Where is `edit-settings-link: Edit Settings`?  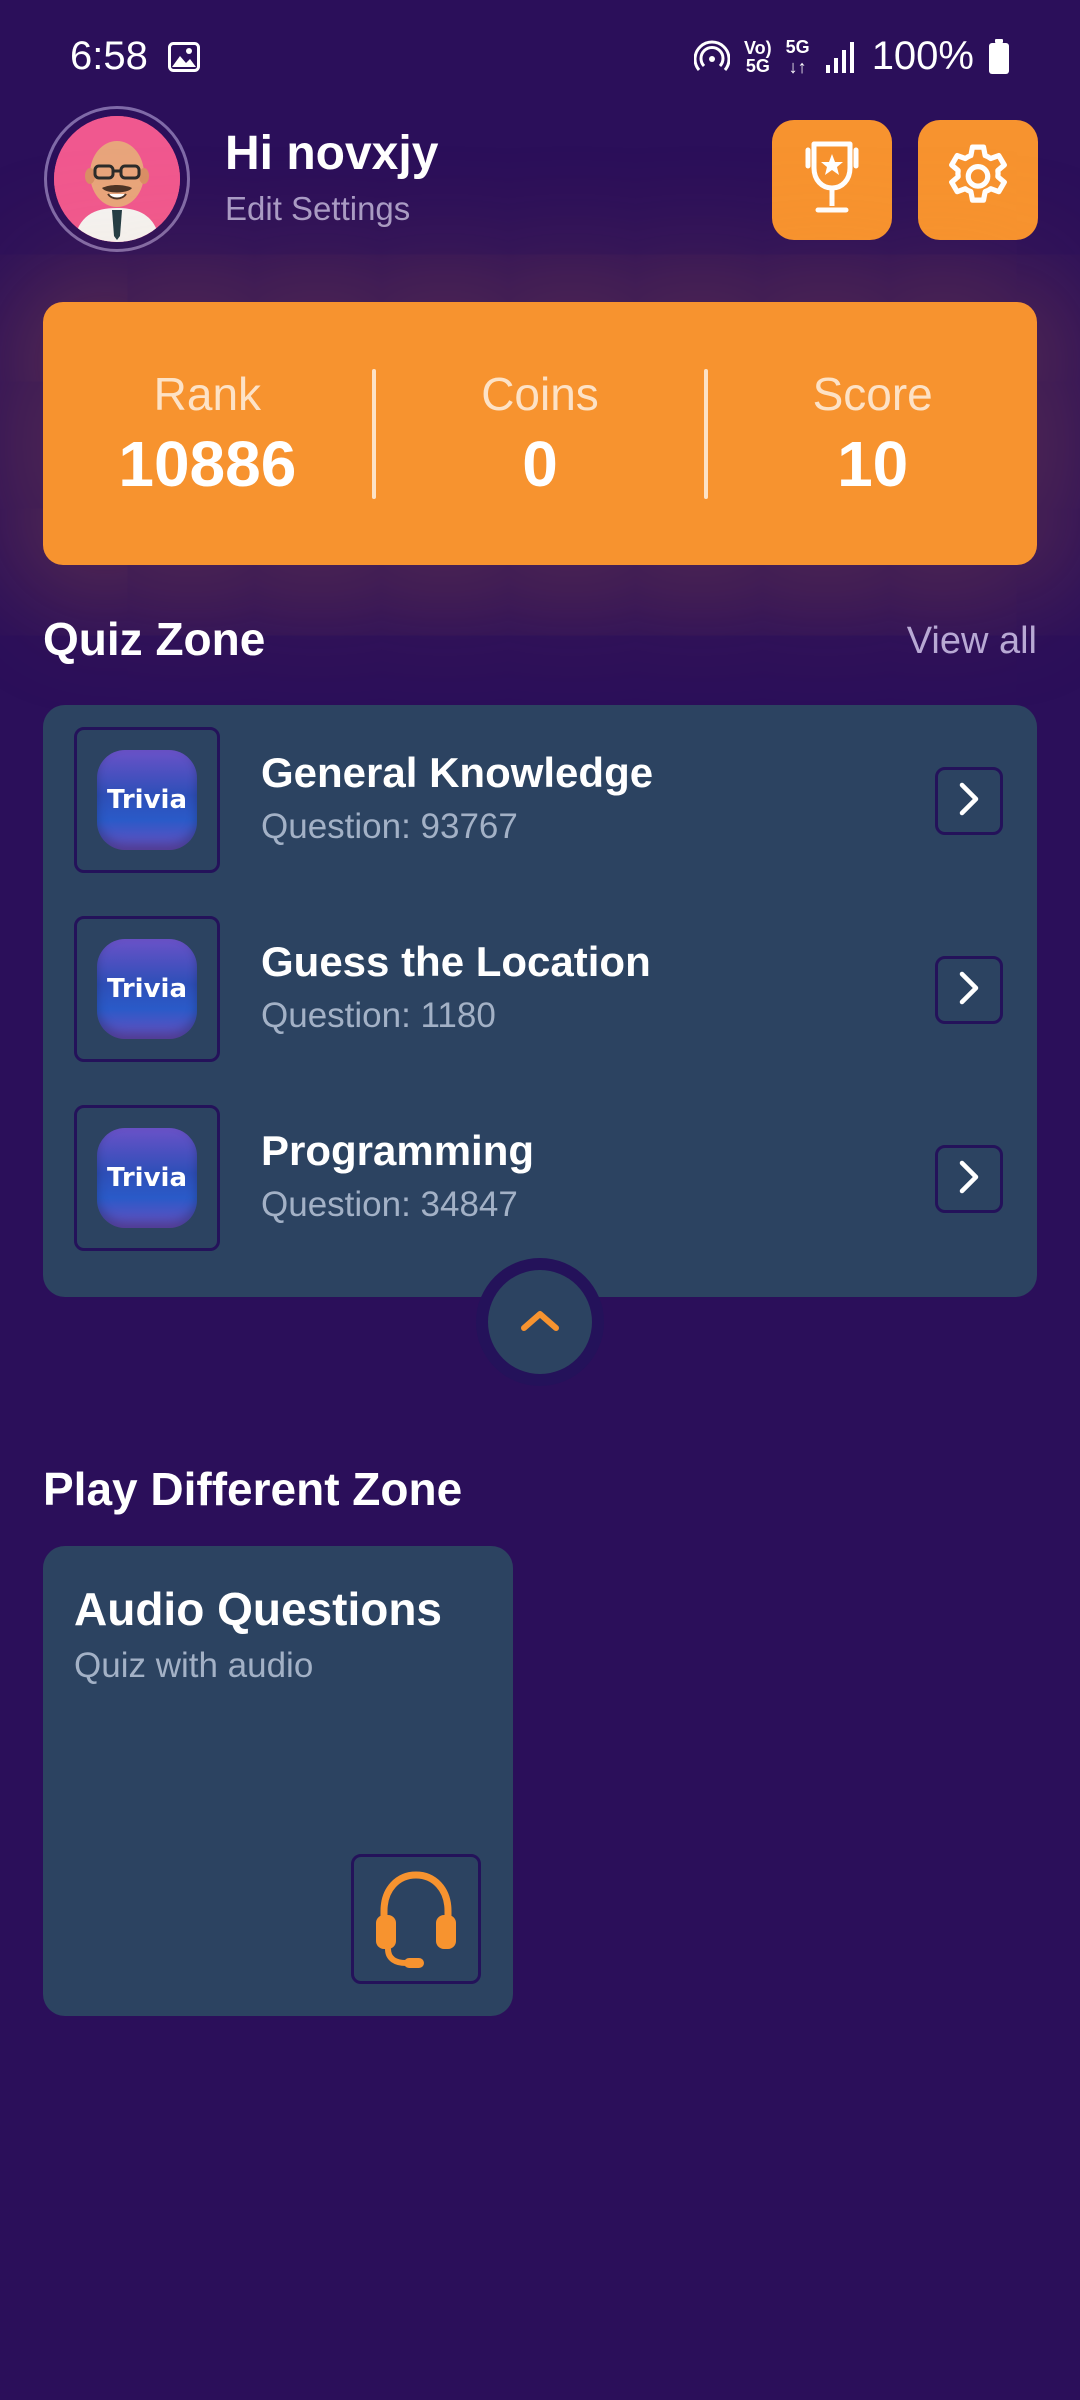
edit-settings-link: Edit Settings is located at coordinates (317, 209).